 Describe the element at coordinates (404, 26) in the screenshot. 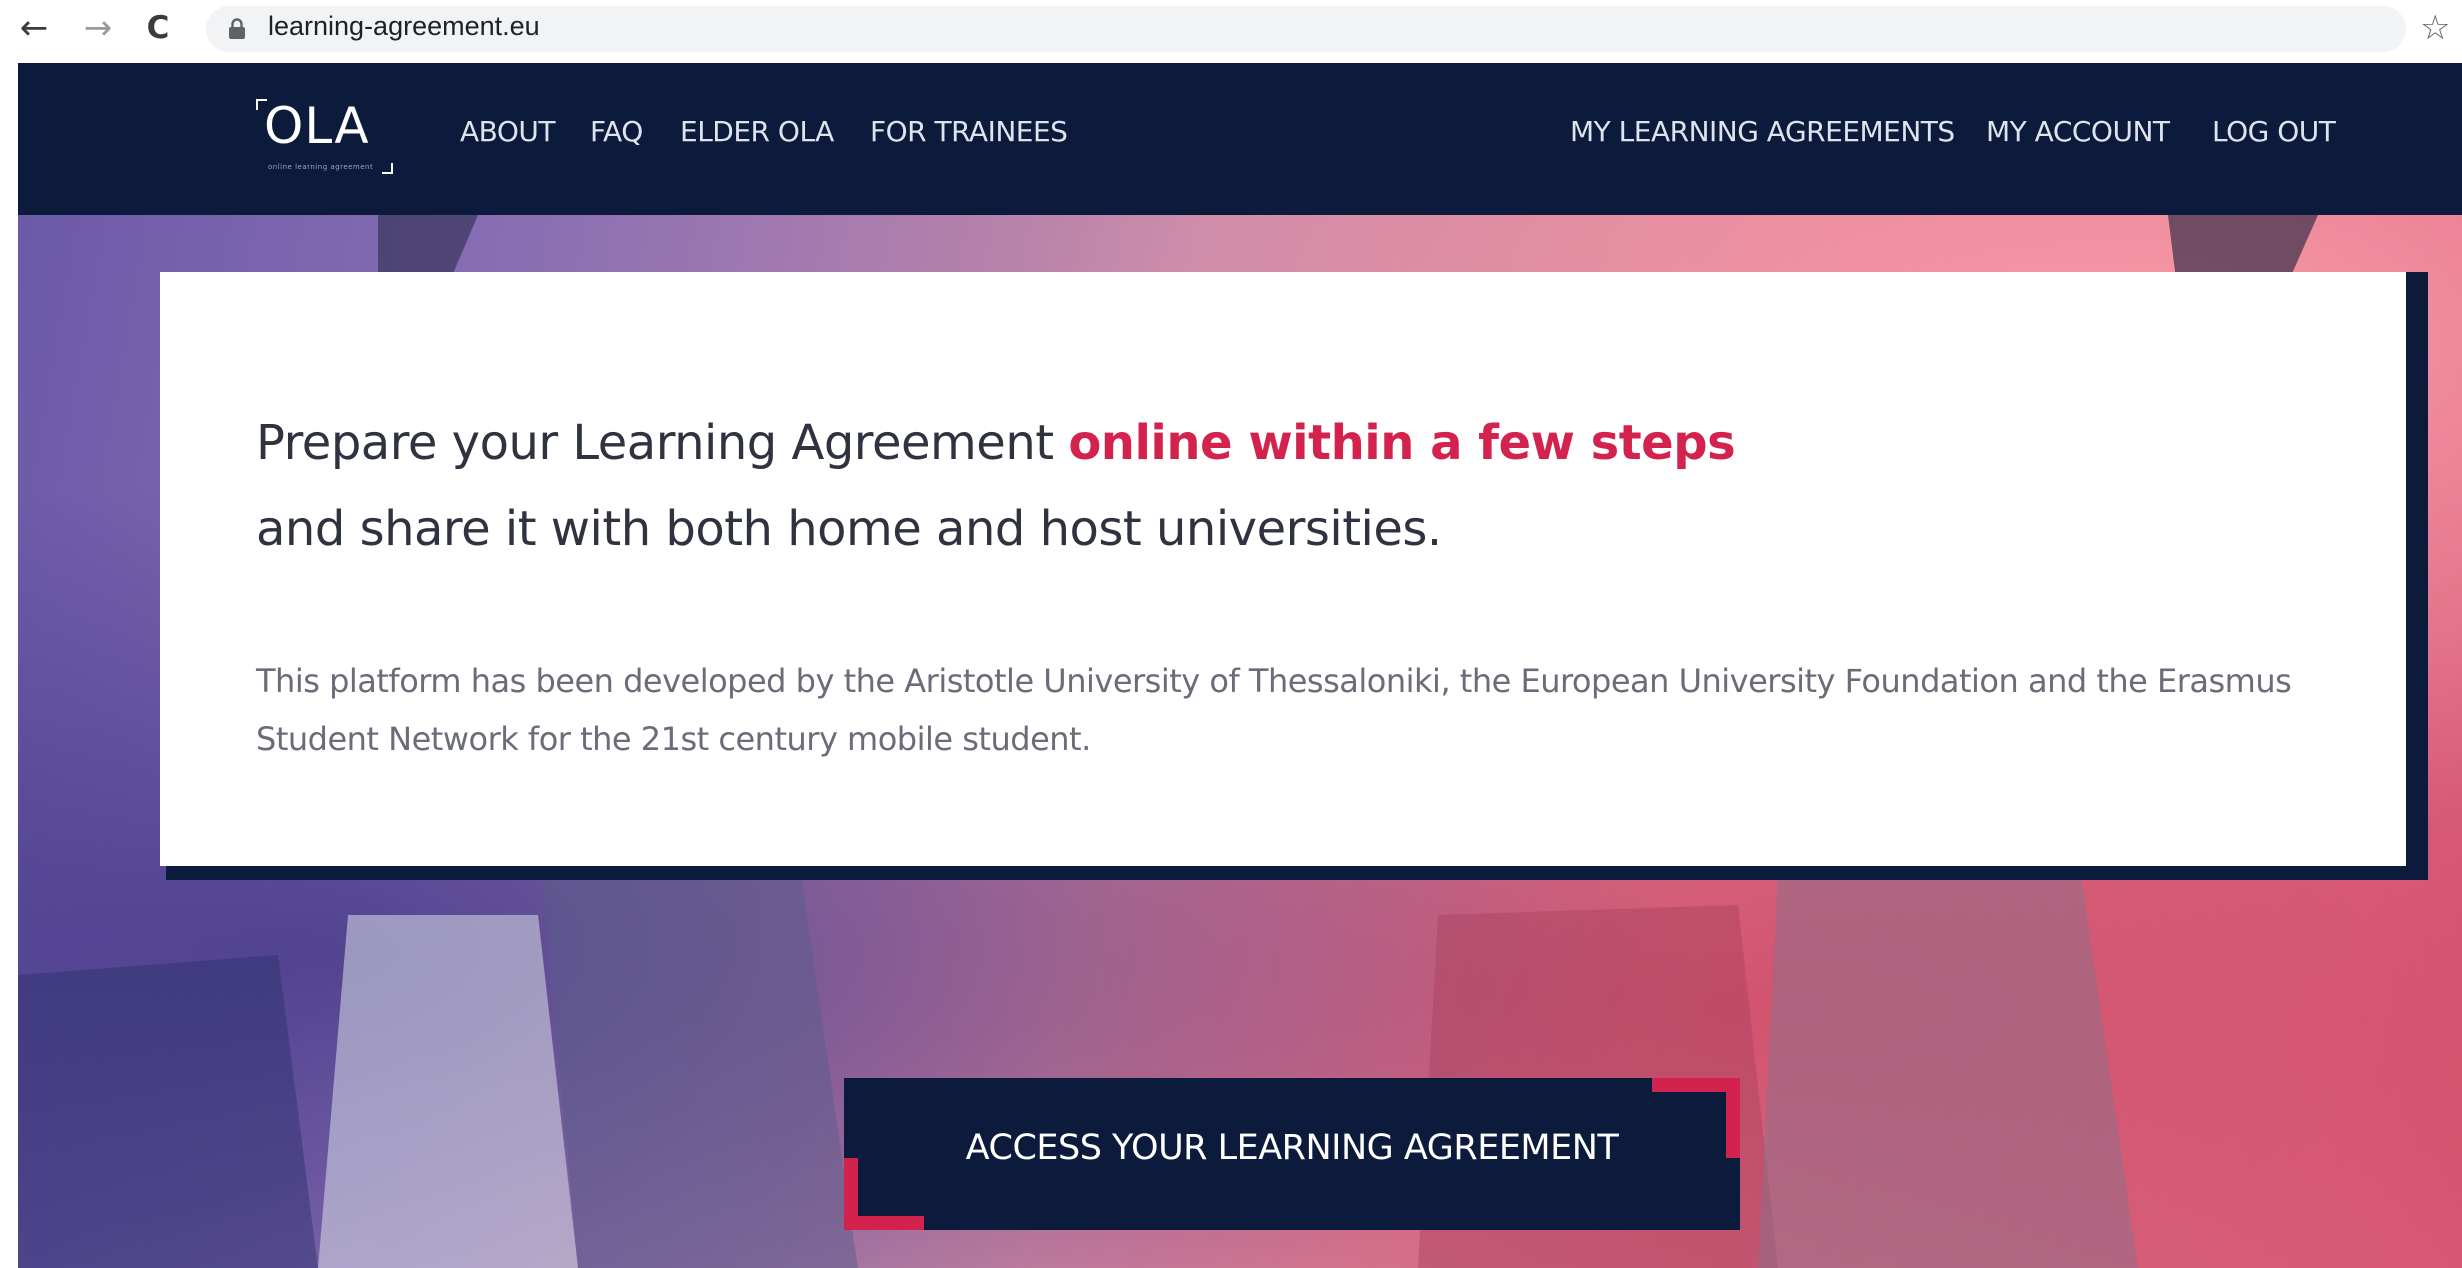

I see `url-text: learning-agreement.eu` at that location.